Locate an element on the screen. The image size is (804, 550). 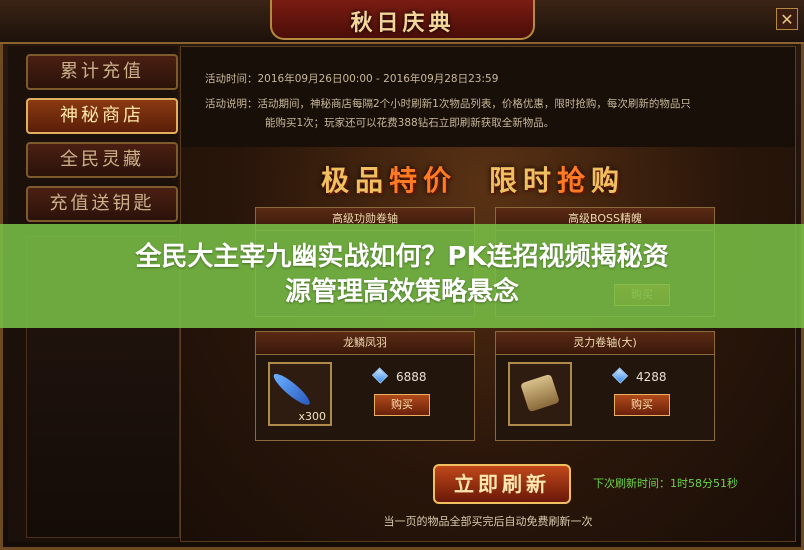
headline-line2: 源管理高效策略悬念 is located at coordinates (401, 292).